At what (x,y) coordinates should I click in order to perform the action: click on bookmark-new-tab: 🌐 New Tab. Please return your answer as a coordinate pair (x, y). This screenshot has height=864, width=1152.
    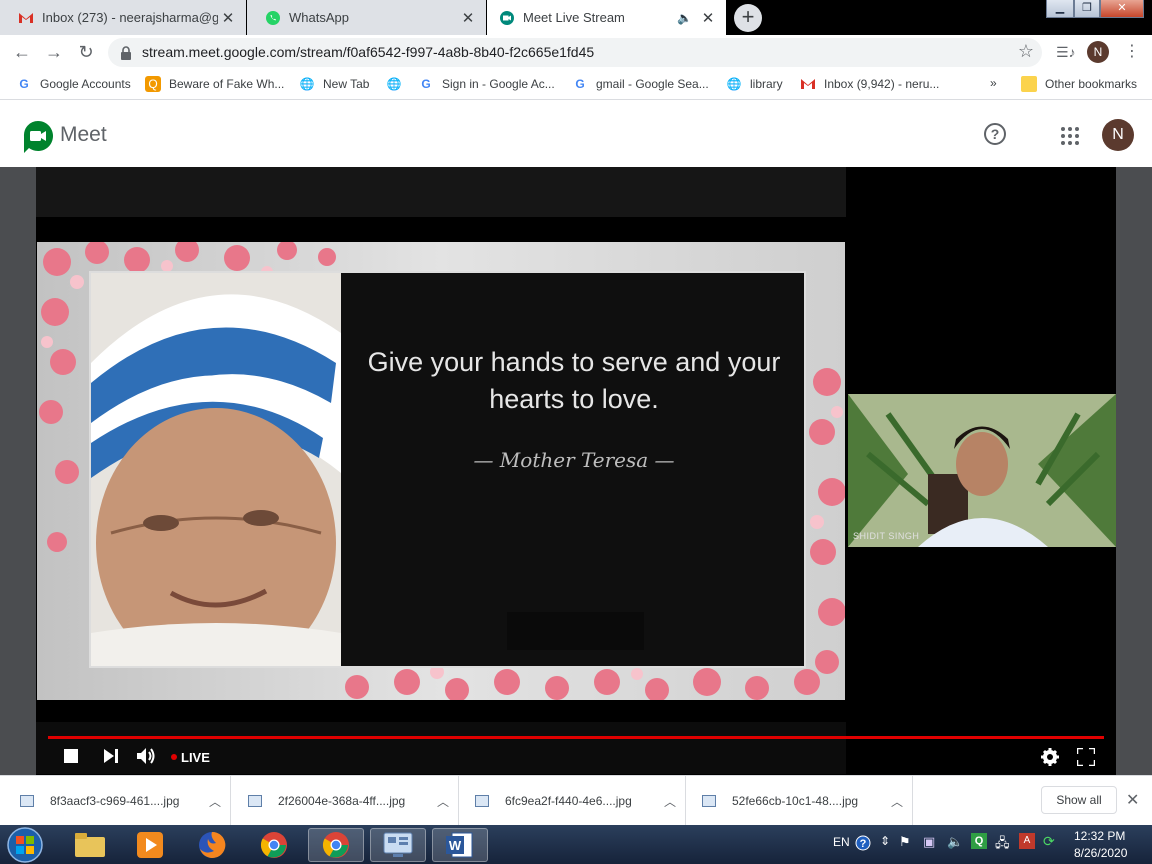
    Looking at the image, I should click on (334, 84).